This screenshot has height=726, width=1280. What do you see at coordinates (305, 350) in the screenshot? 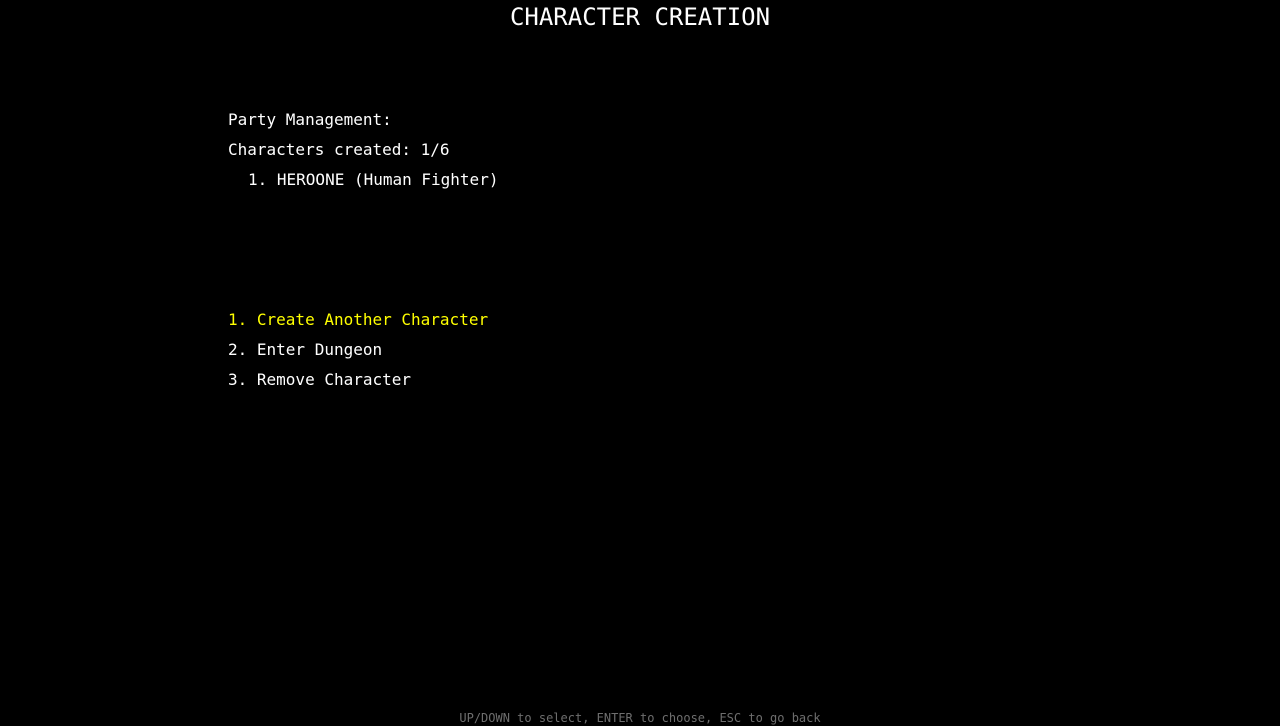
I see `menu-item-enter-dungeon: 2. Enter Dungeon` at bounding box center [305, 350].